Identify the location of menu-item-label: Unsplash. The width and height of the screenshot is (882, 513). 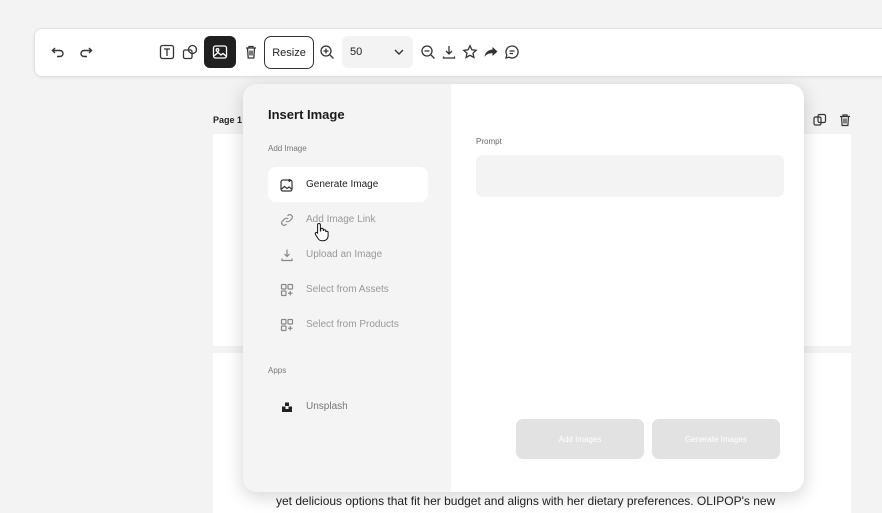
(327, 406).